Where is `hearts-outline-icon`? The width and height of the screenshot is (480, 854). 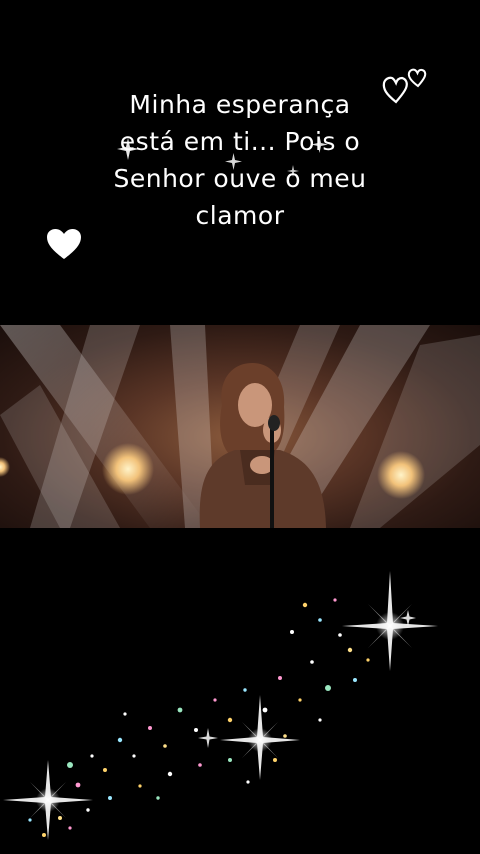 hearts-outline-icon is located at coordinates (404, 86).